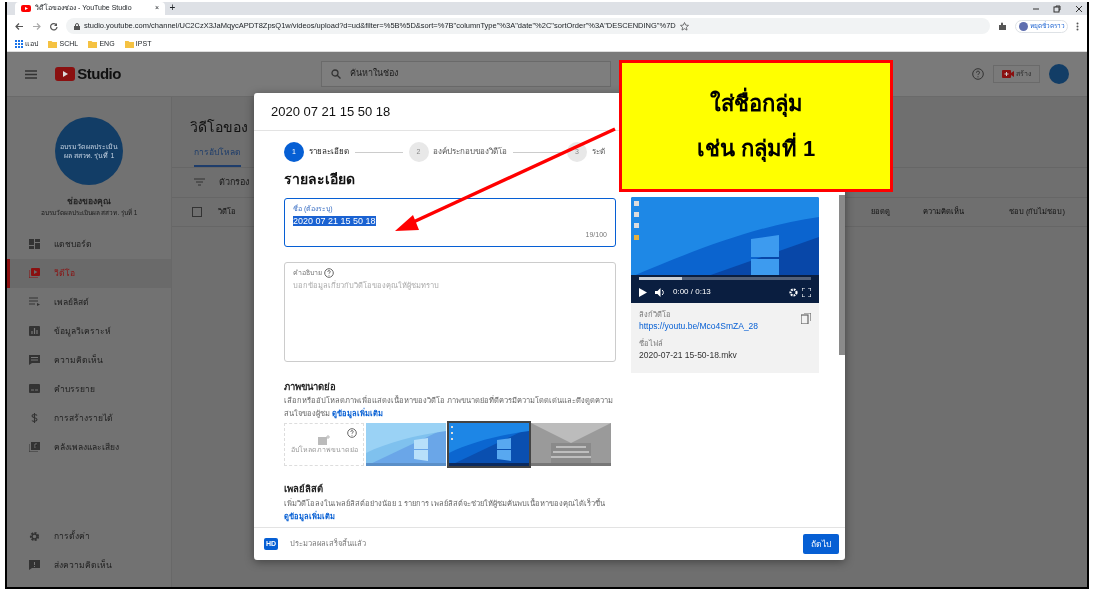  Describe the element at coordinates (806, 292) in the screenshot. I see `fullscreen-icon` at that location.